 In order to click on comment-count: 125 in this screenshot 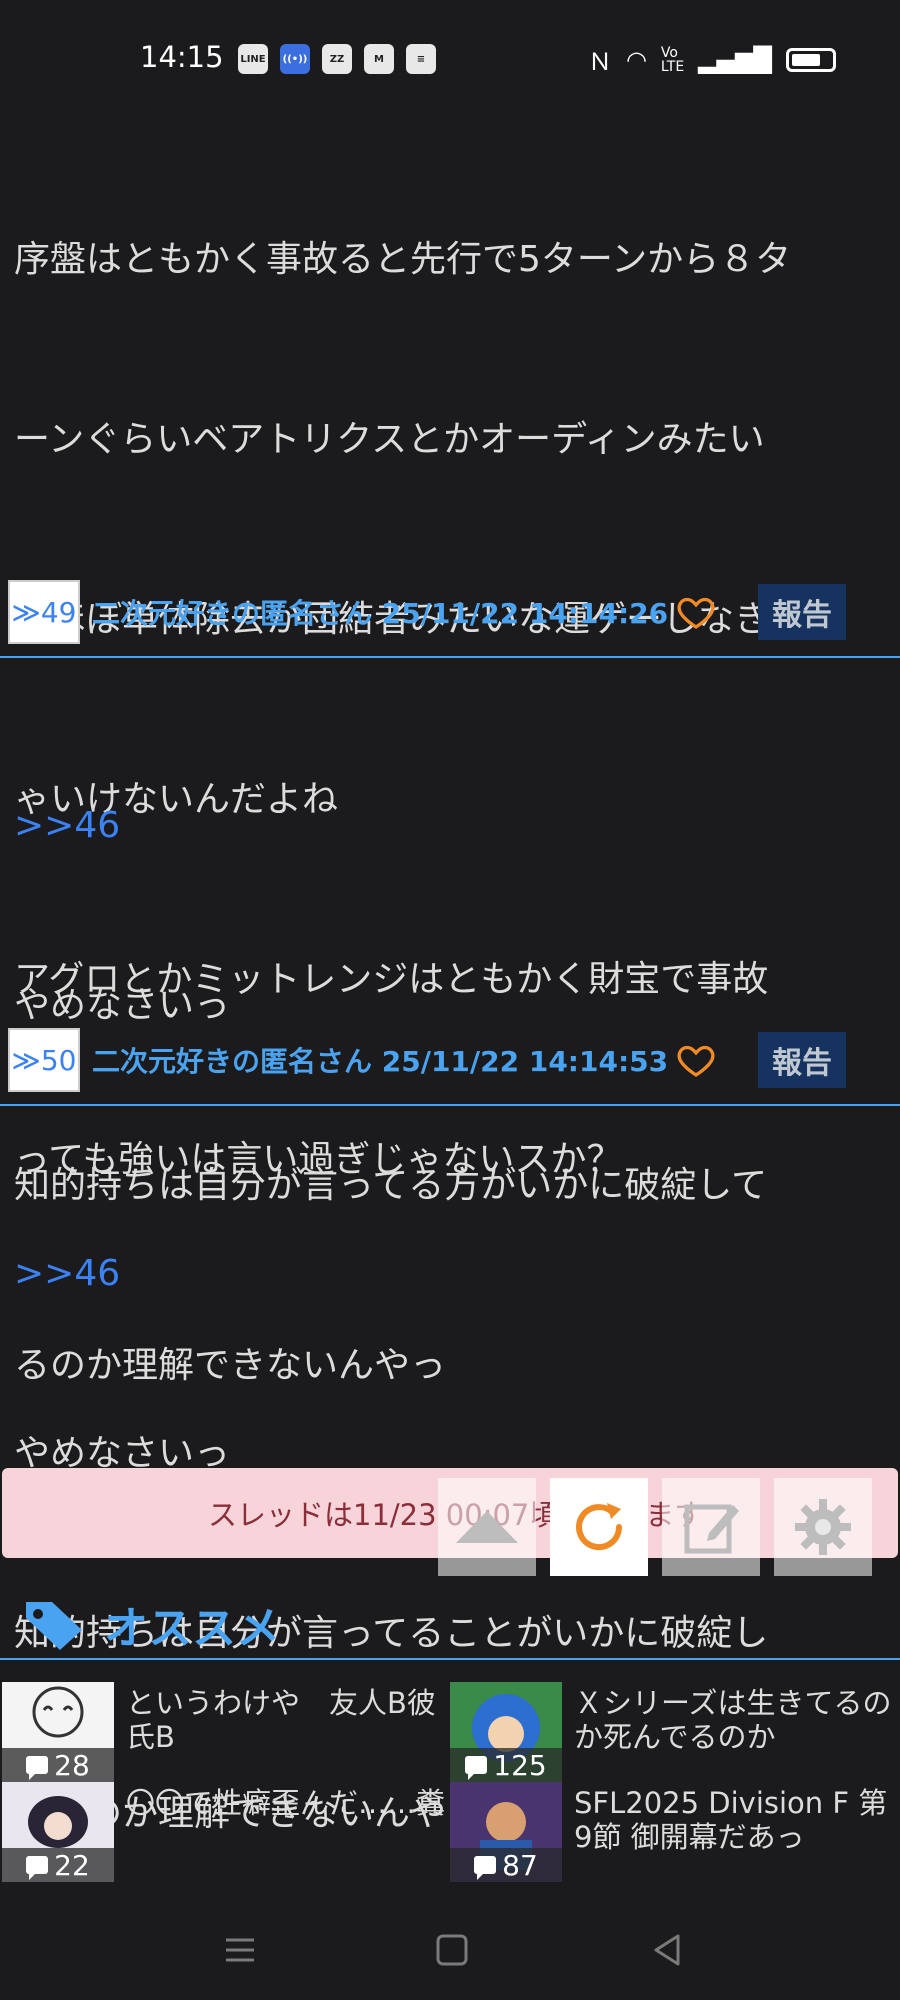, I will do `click(506, 1765)`.